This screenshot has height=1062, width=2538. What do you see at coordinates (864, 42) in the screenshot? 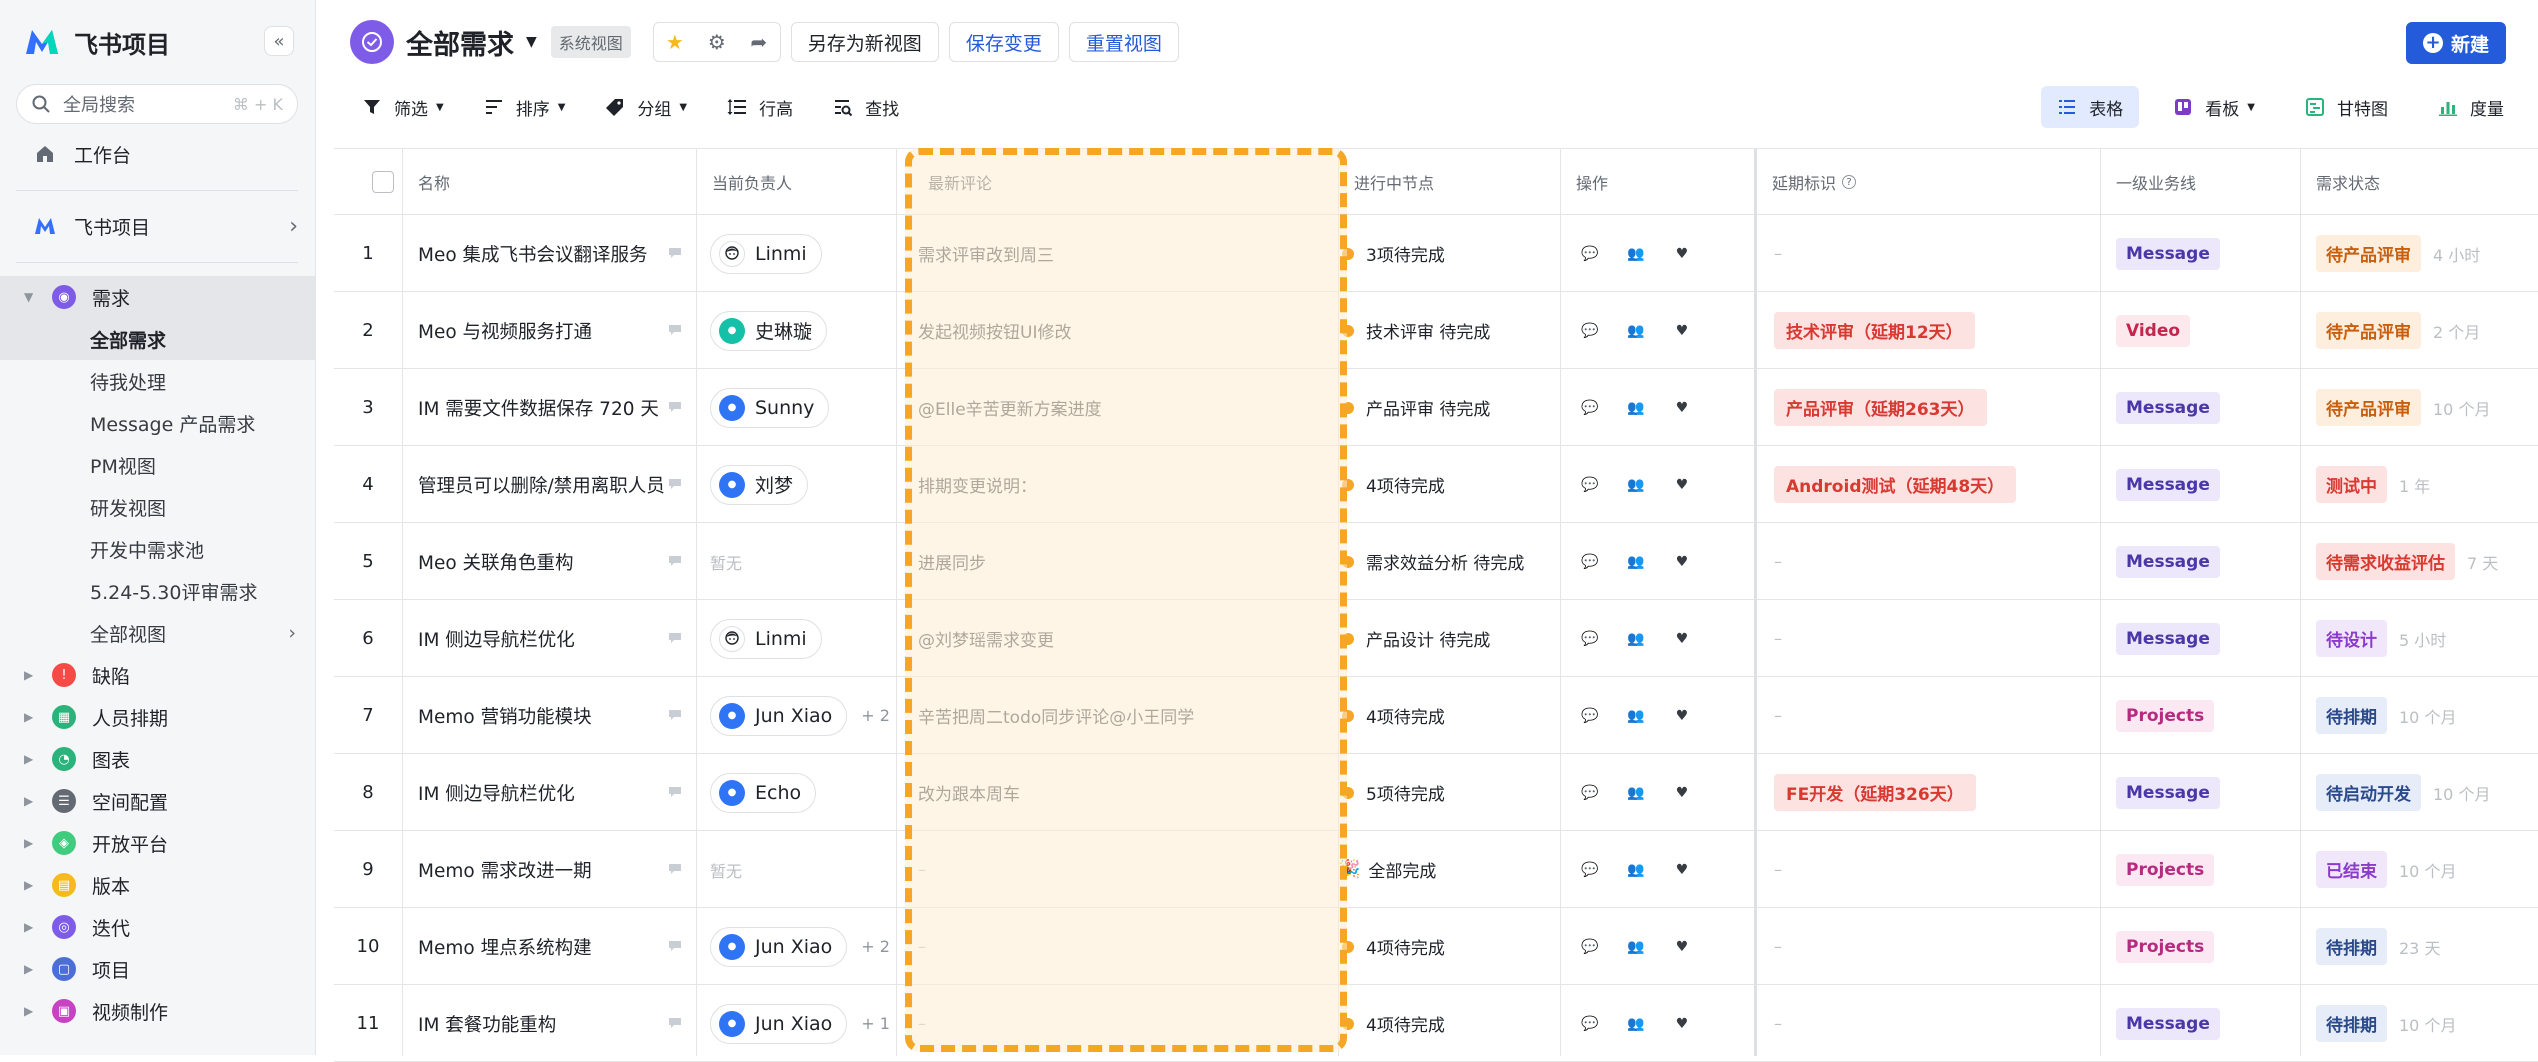
I see `save-as-new-view-button: 另存为新视图` at bounding box center [864, 42].